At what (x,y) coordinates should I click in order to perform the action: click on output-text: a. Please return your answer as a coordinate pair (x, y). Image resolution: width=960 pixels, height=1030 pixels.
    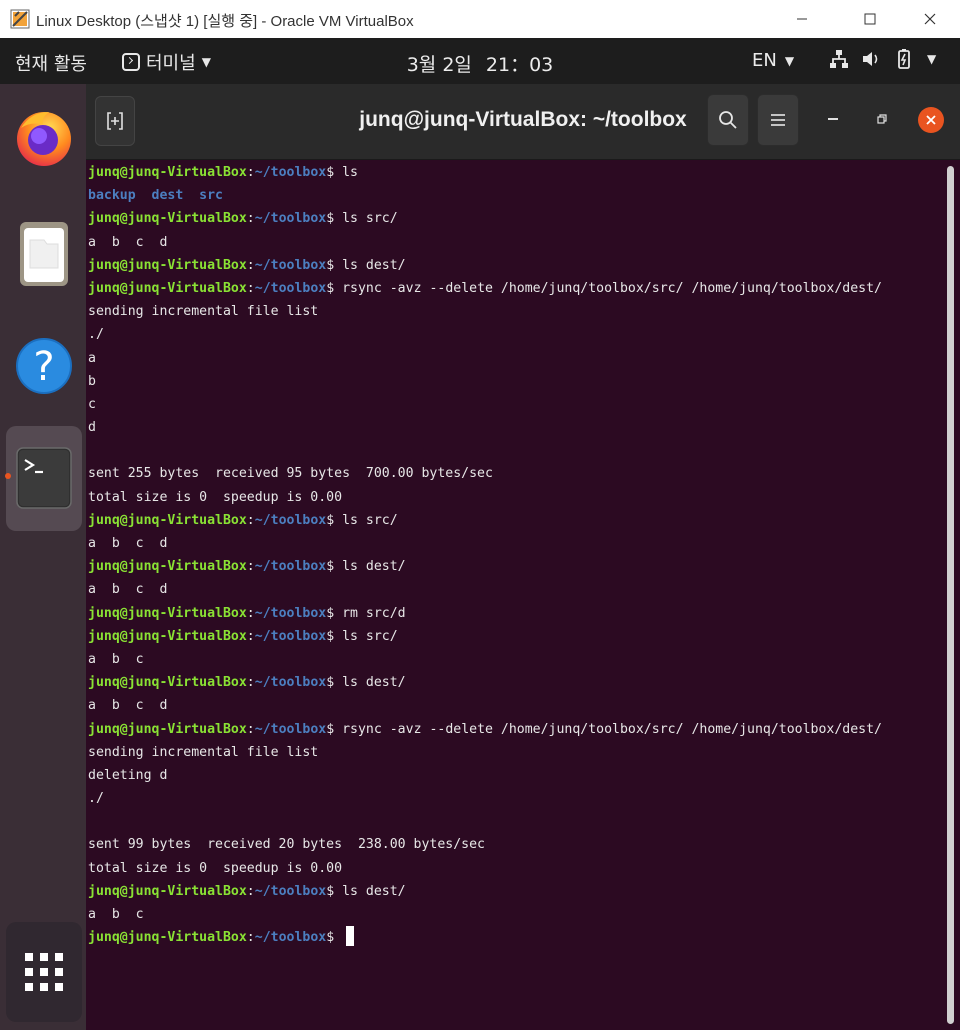
    Looking at the image, I should click on (92, 358).